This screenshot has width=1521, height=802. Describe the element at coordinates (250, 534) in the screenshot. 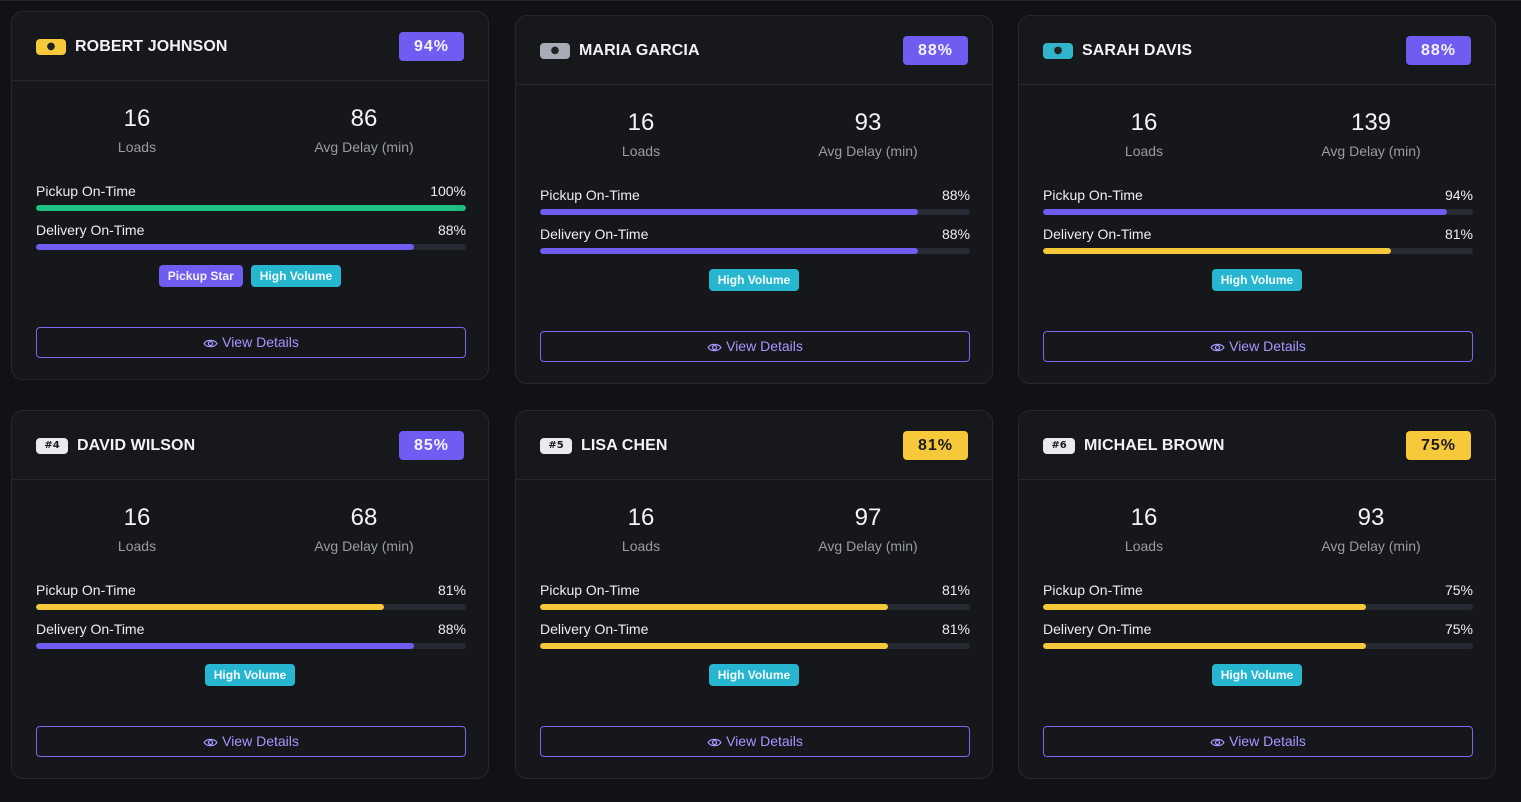

I see `stats-row: 16 Loads 68 Avg Delay (min)` at that location.